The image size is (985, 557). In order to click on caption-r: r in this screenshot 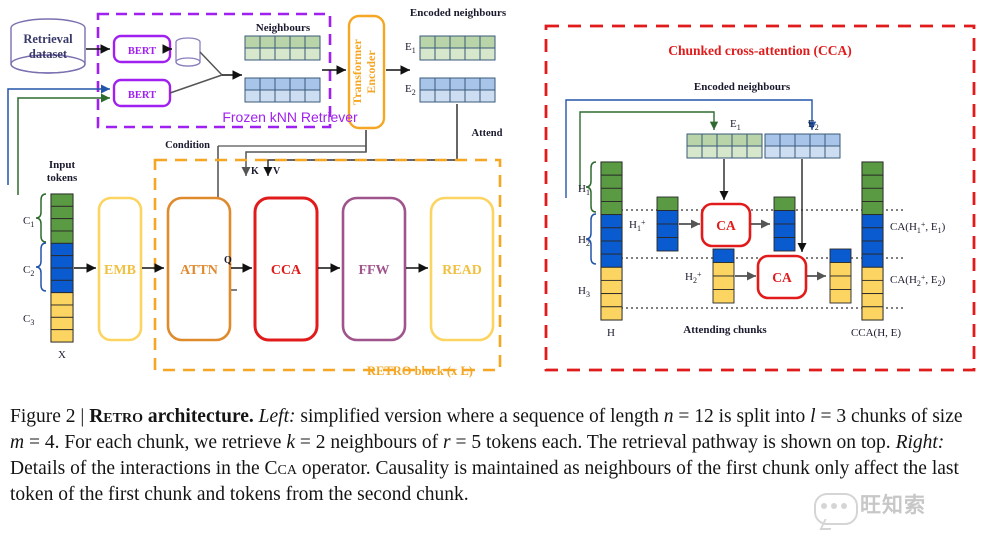, I will do `click(447, 442)`.